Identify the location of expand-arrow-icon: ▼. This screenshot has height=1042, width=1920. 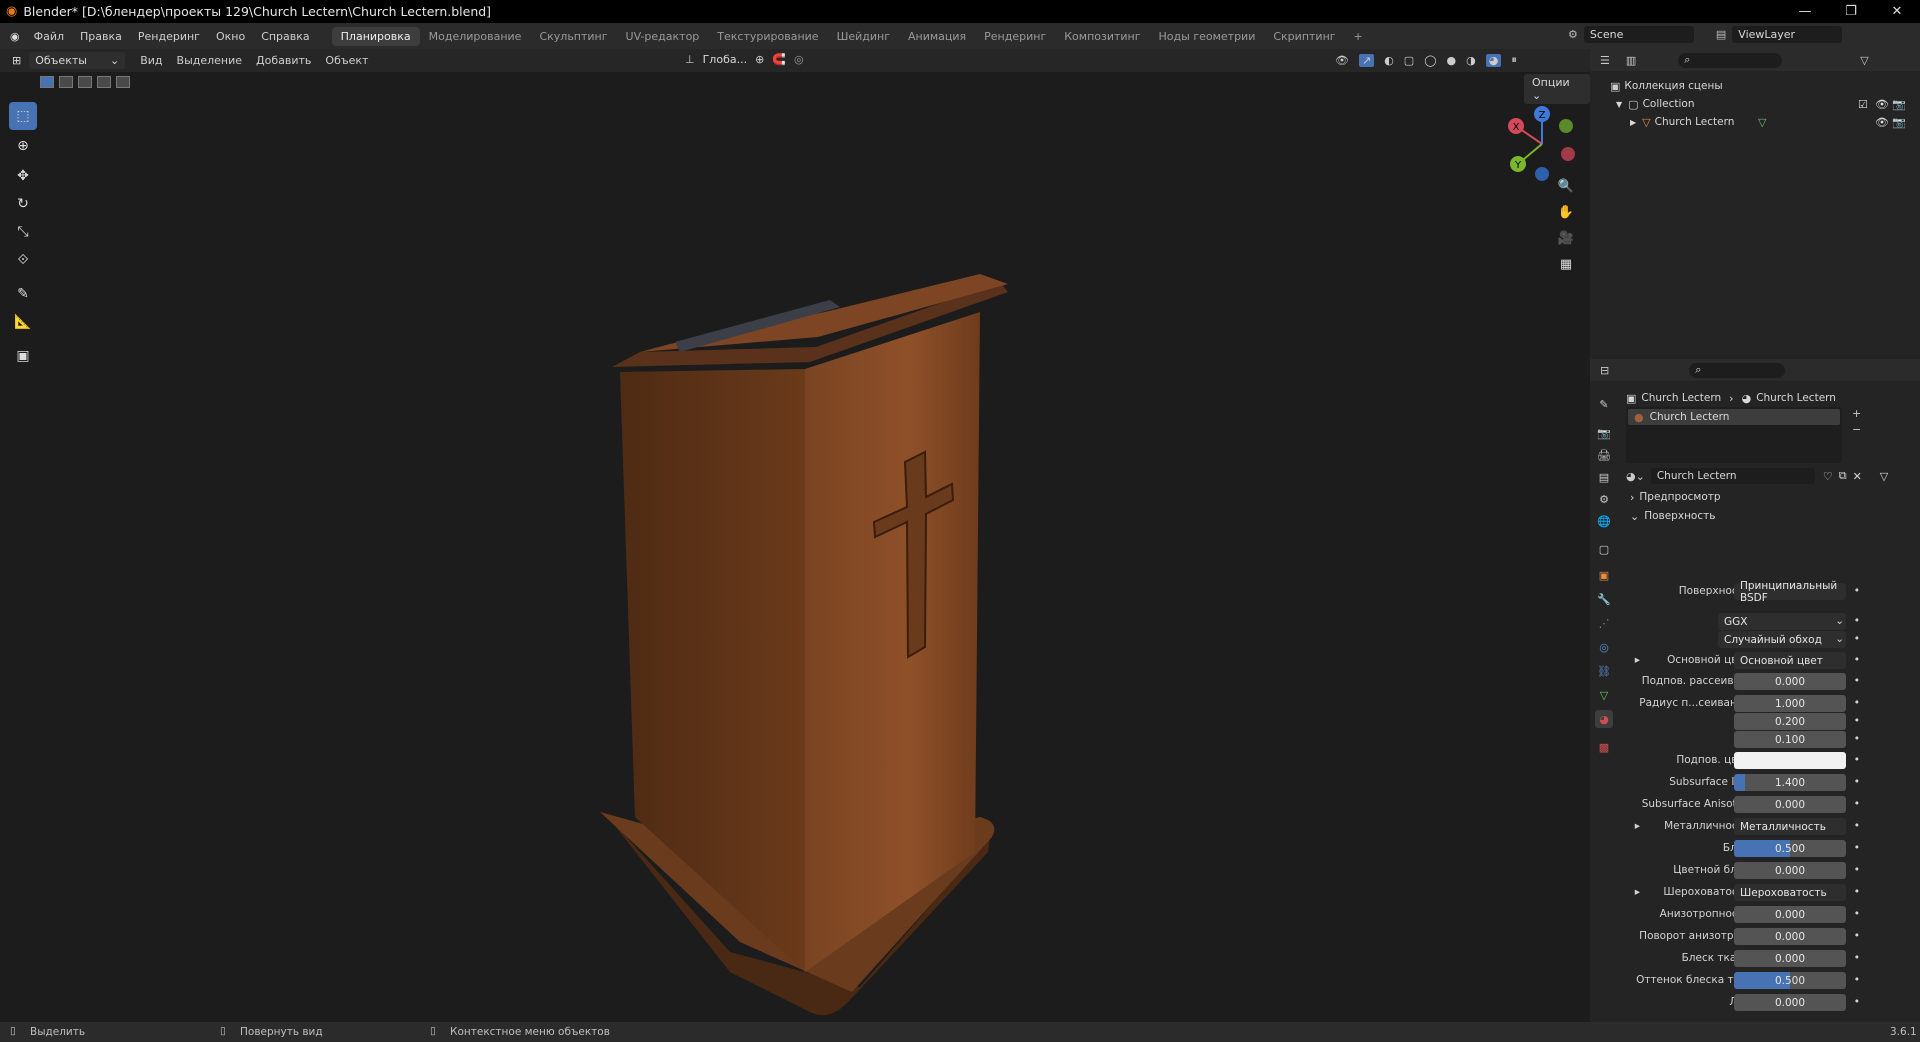
(1619, 104).